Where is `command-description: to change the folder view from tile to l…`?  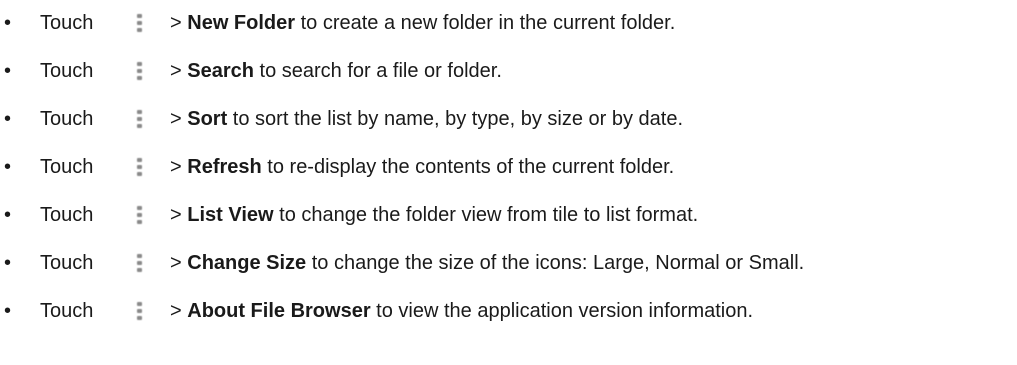 command-description: to change the folder view from tile to l… is located at coordinates (486, 215).